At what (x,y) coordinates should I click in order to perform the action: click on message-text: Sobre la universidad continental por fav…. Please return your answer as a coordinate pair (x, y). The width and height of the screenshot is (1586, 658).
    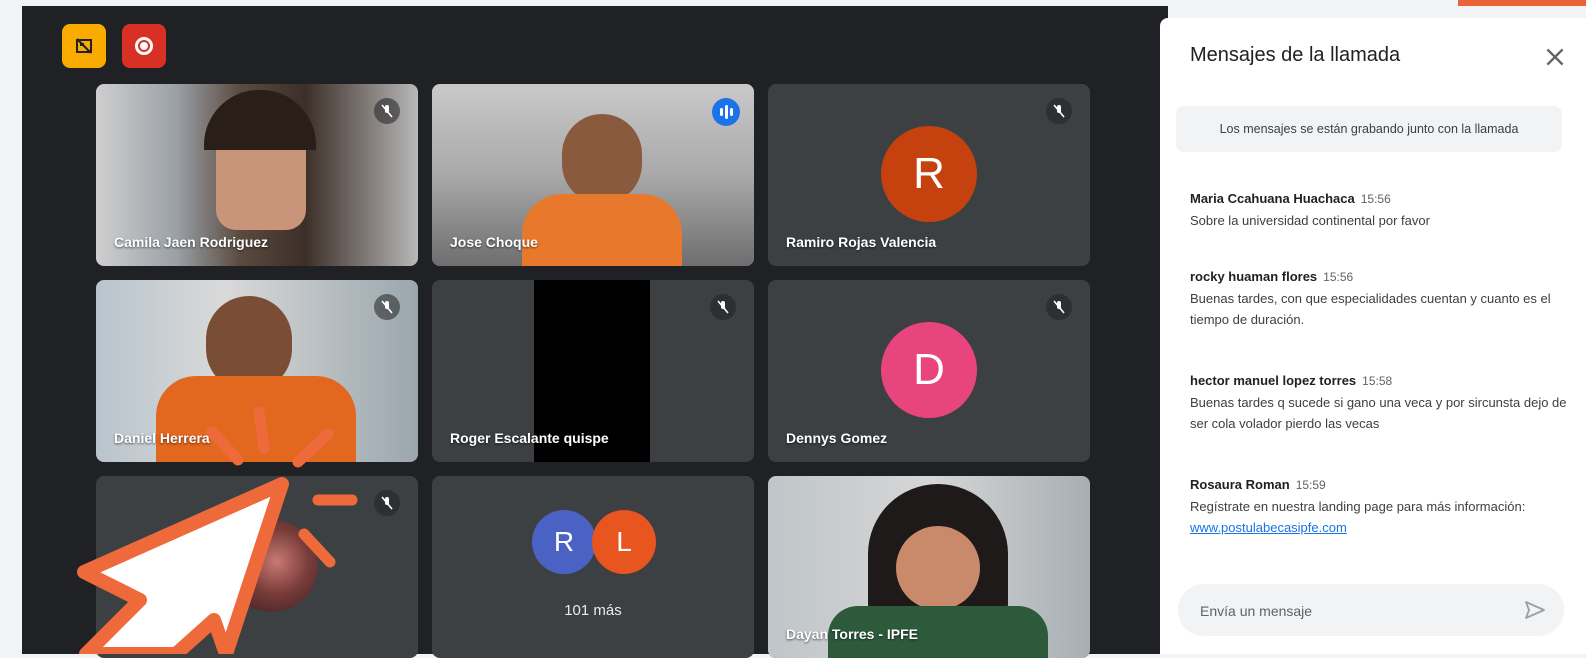
    Looking at the image, I should click on (1310, 220).